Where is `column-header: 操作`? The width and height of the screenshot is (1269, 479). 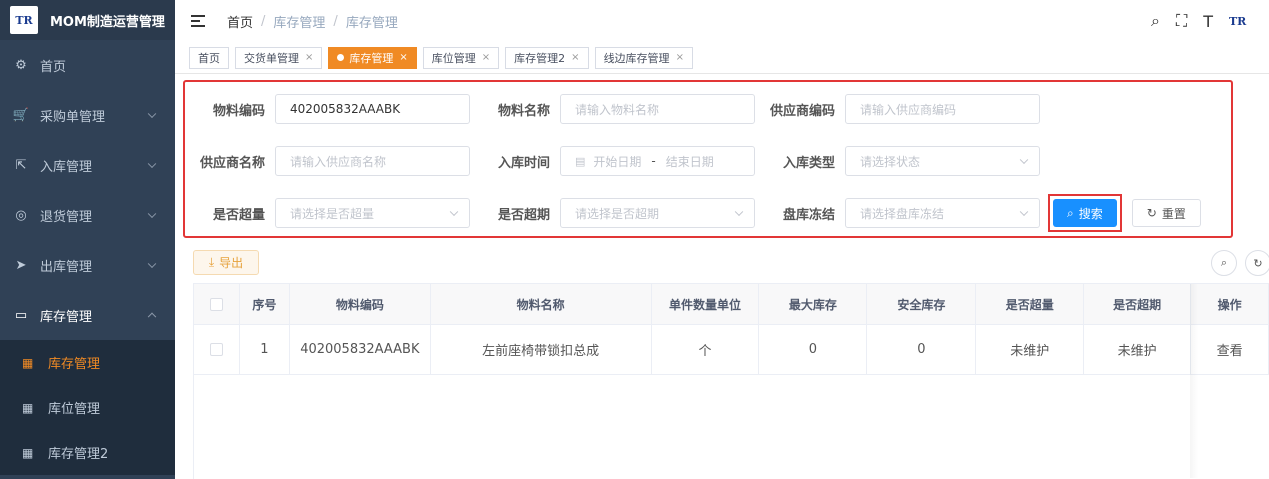 column-header: 操作 is located at coordinates (1230, 304).